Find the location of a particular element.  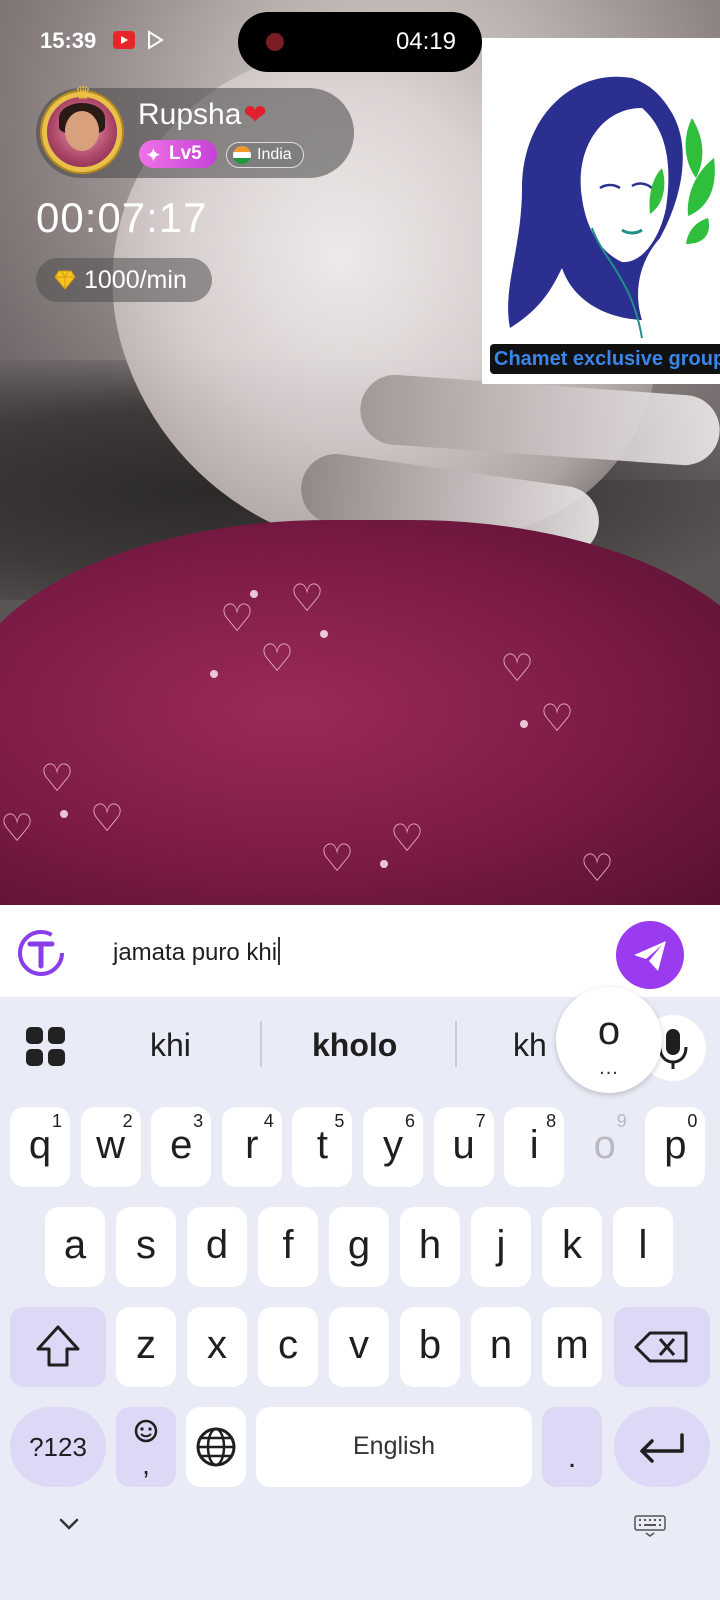

key-d: d is located at coordinates (217, 1247).